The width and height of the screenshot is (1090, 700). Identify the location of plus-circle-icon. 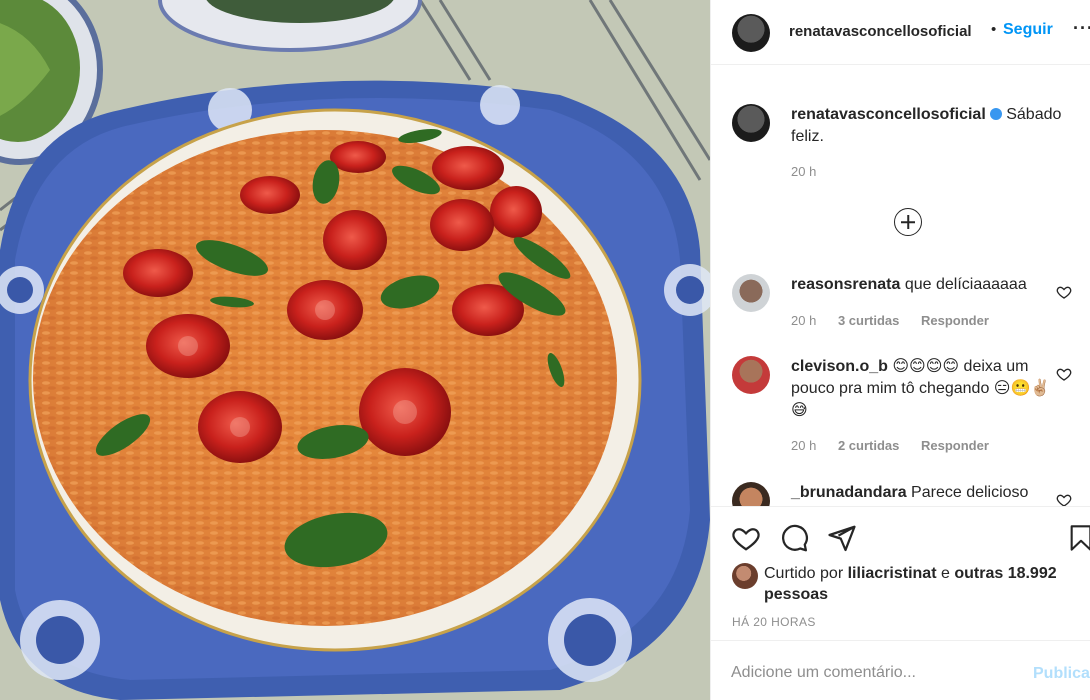
(908, 222).